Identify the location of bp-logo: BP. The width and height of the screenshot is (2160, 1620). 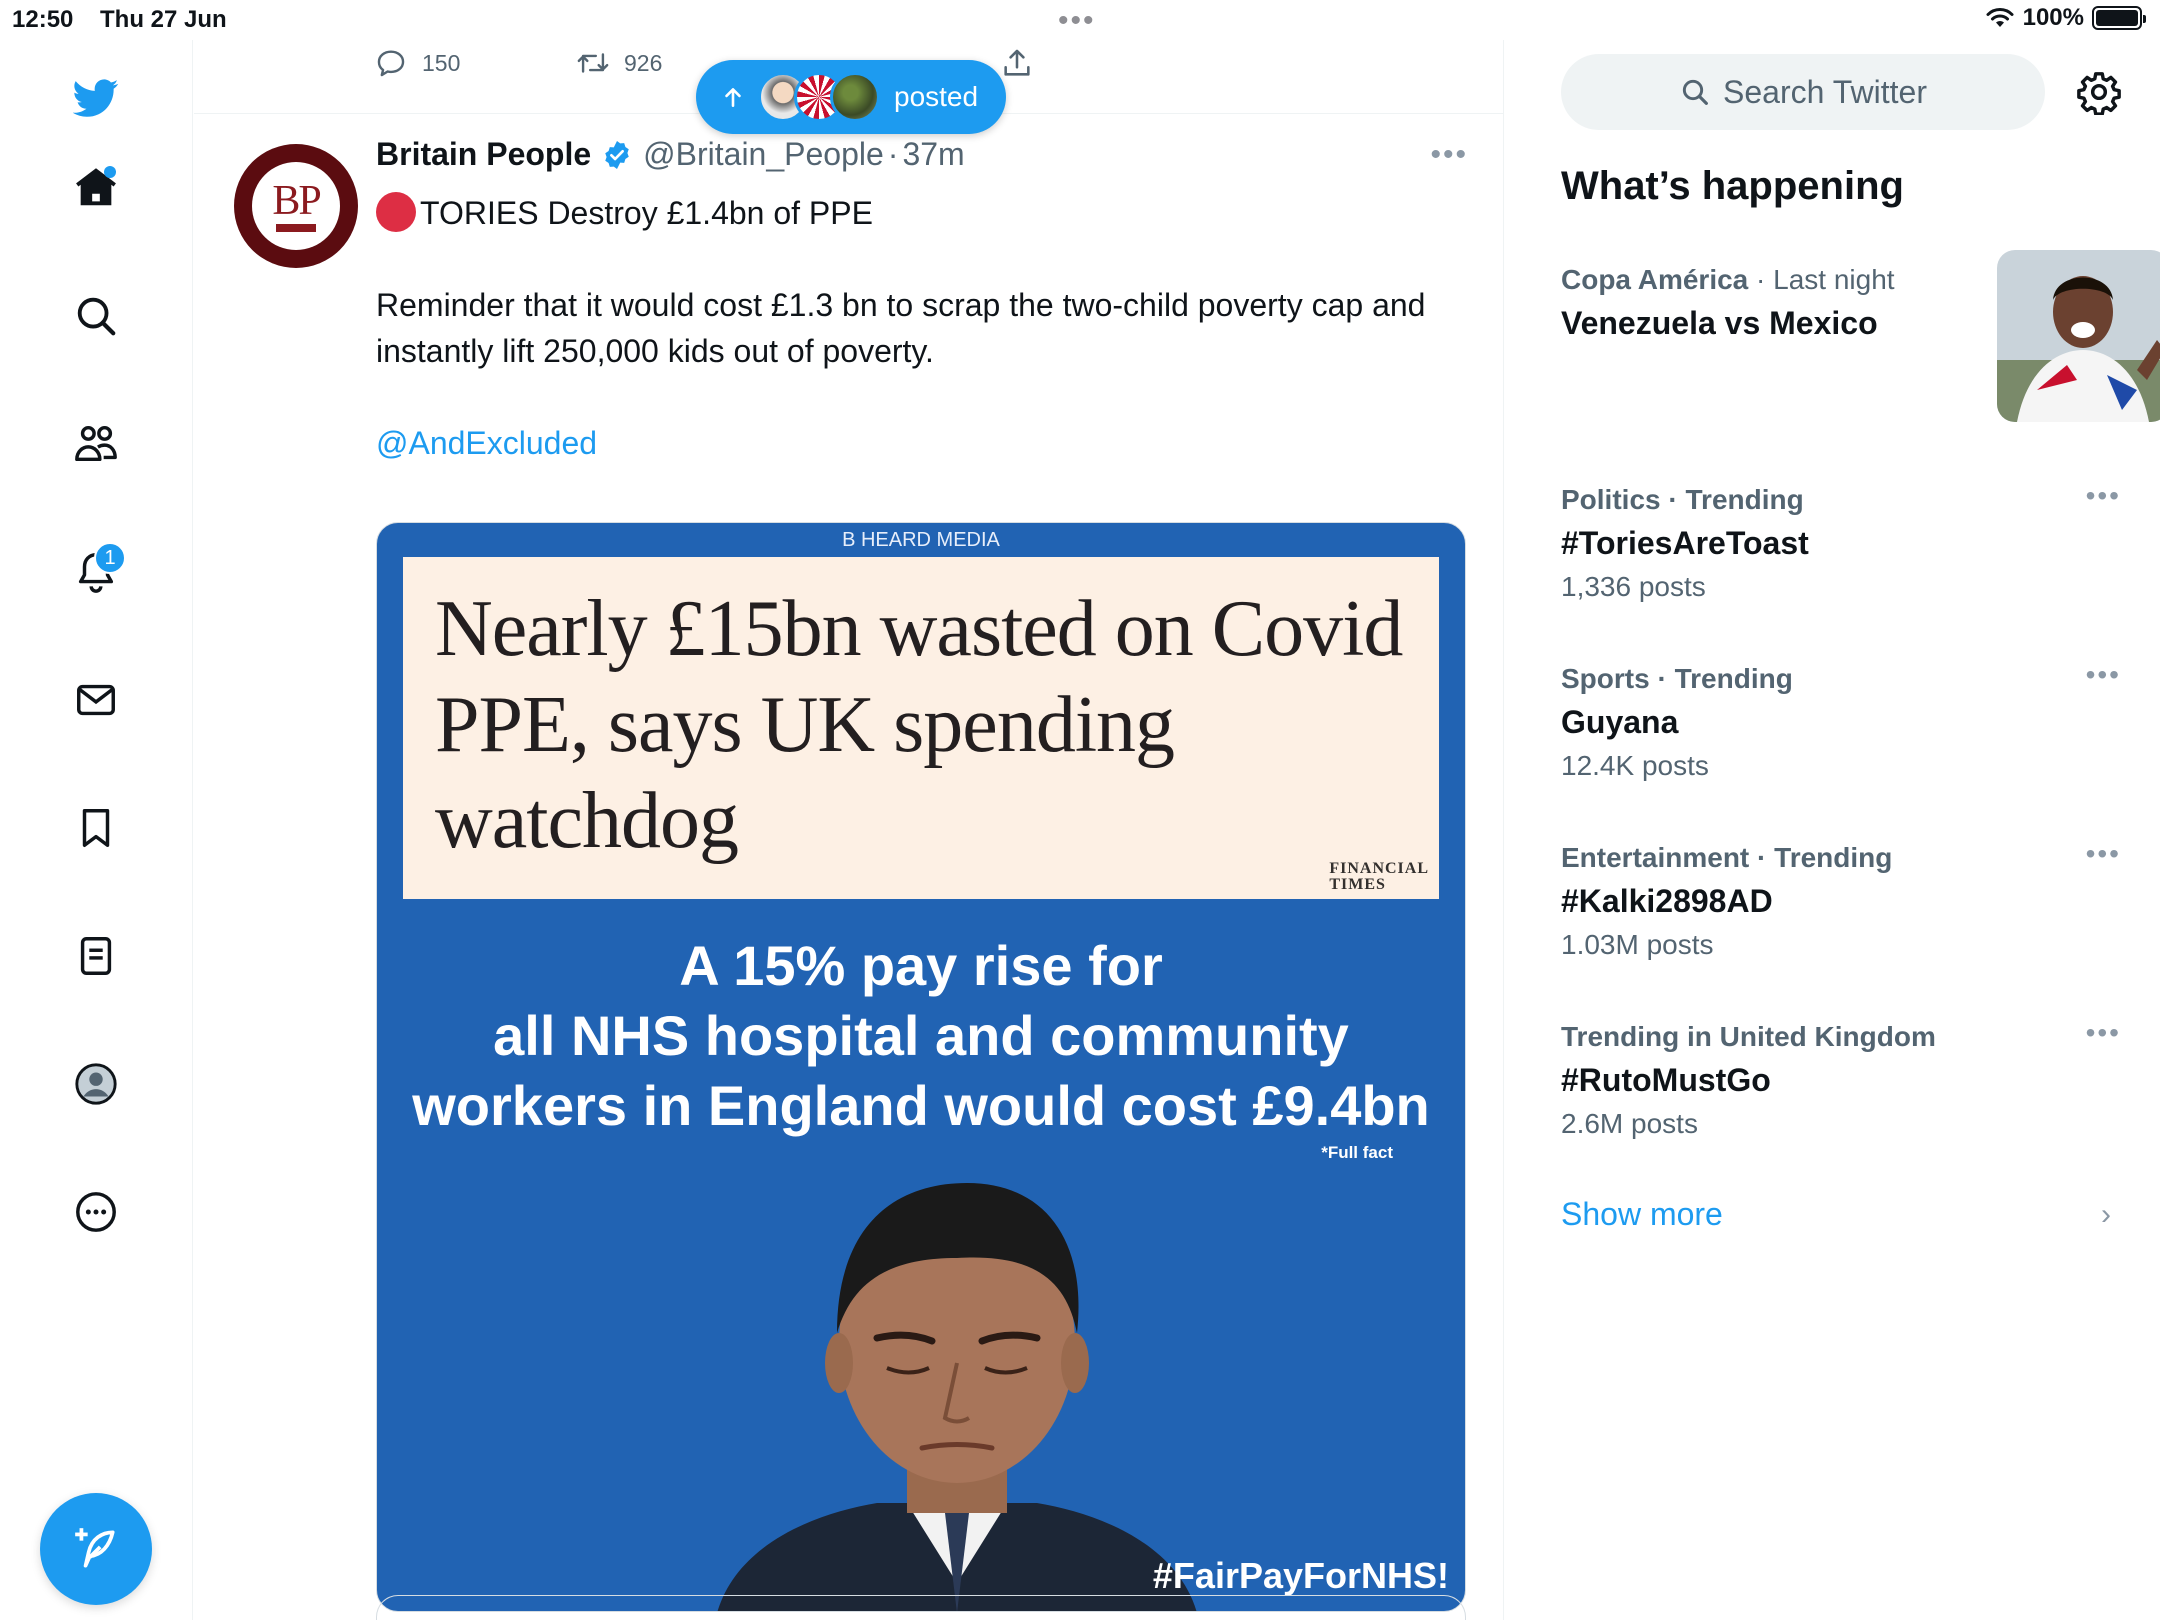
(296, 206).